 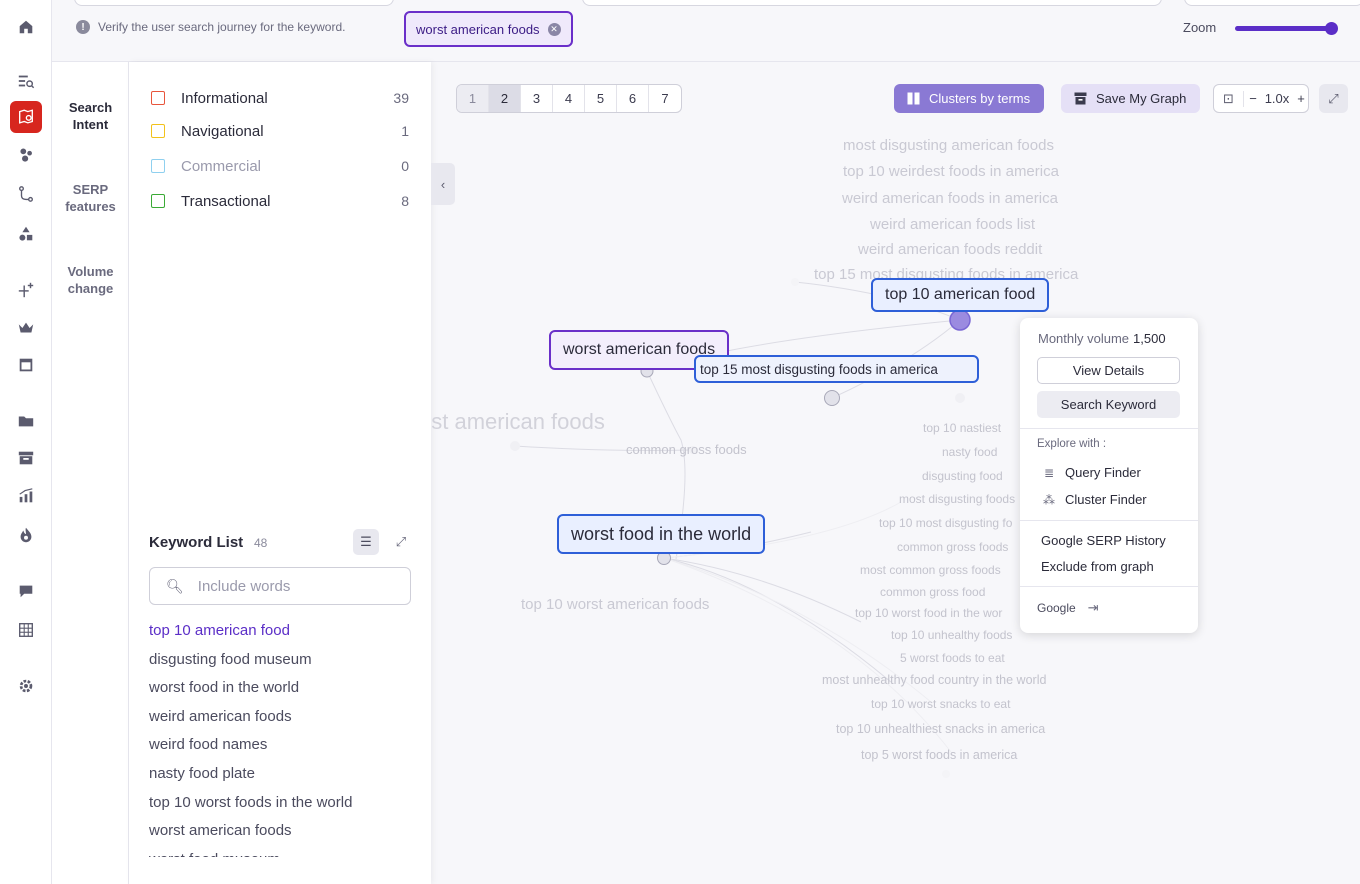 I want to click on zoom-out-button: −, so click(x=1253, y=98).